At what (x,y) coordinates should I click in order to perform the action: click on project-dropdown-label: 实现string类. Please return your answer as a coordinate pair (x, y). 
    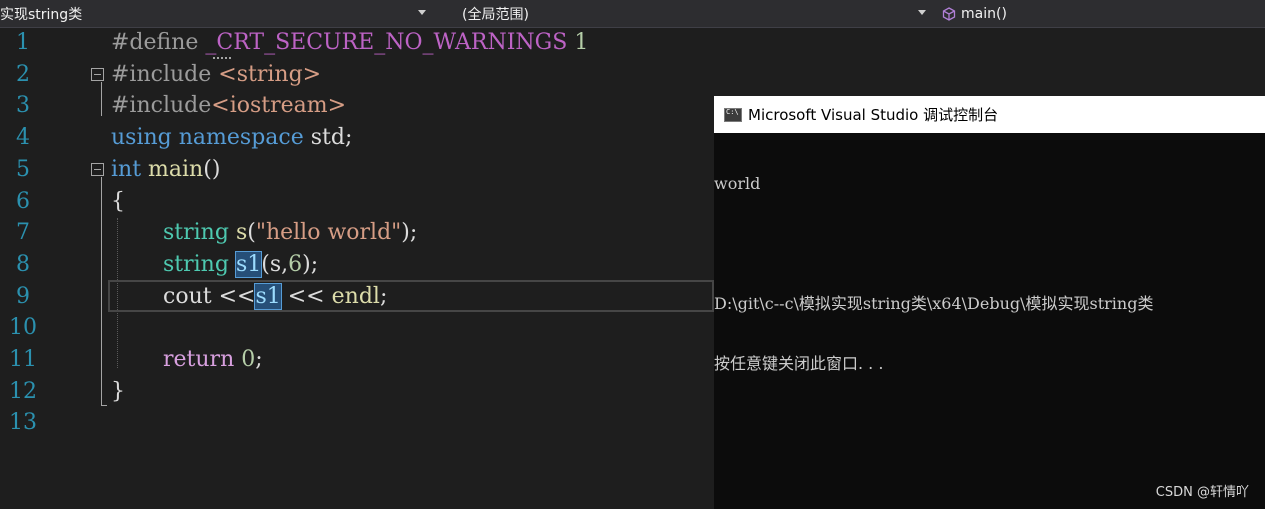
    Looking at the image, I should click on (41, 14).